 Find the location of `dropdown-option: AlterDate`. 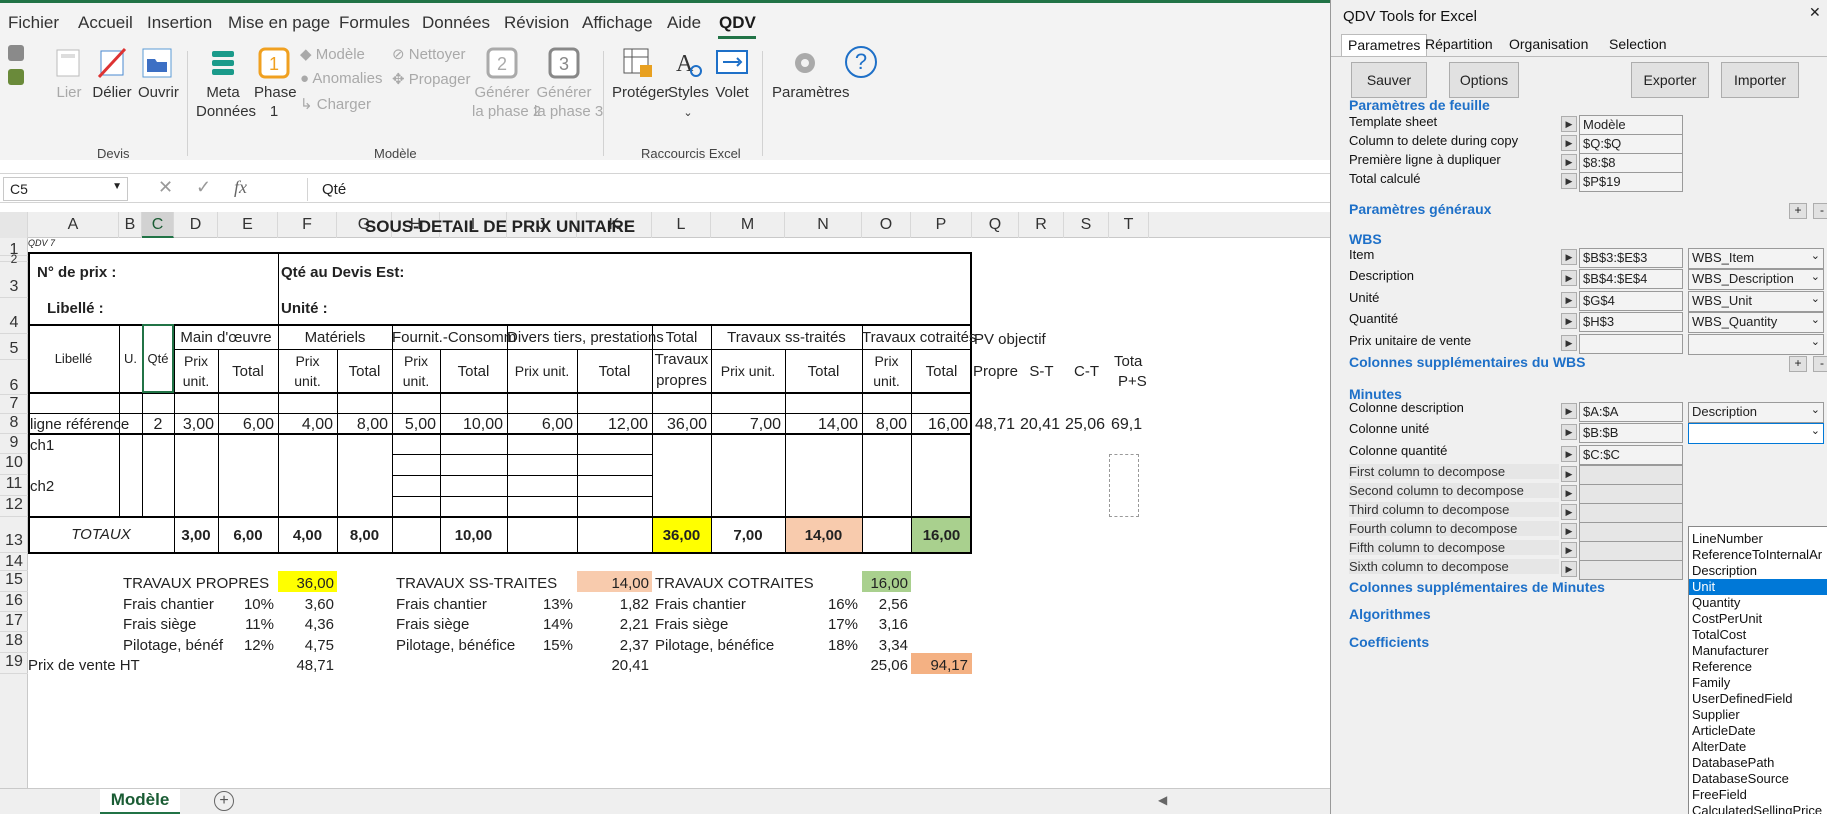

dropdown-option: AlterDate is located at coordinates (1758, 747).